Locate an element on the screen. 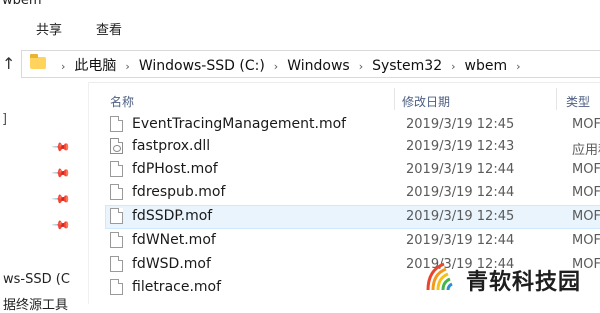  folder-icon is located at coordinates (38, 61).